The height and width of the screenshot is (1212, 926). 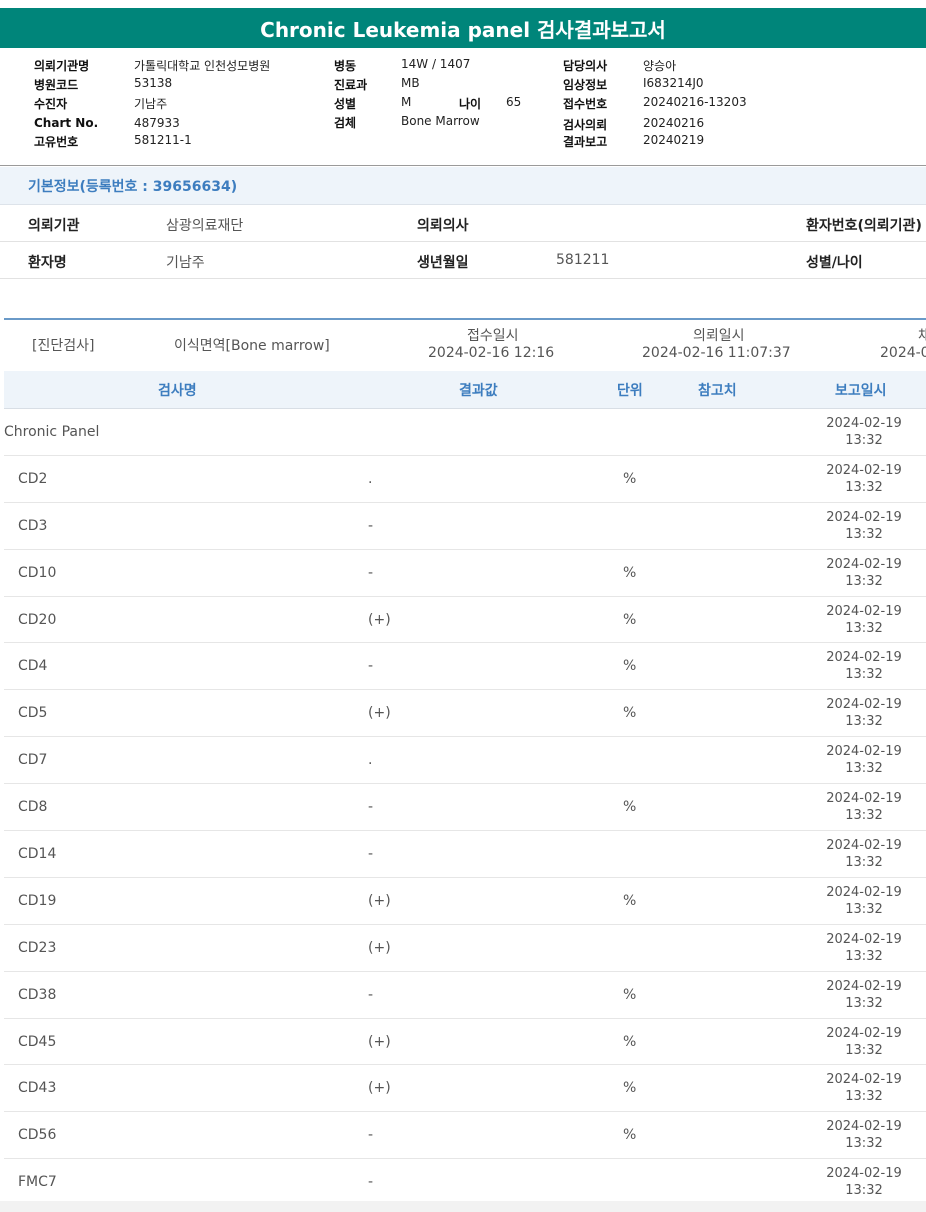 I want to click on specimen-label: 검체, so click(x=345, y=123).